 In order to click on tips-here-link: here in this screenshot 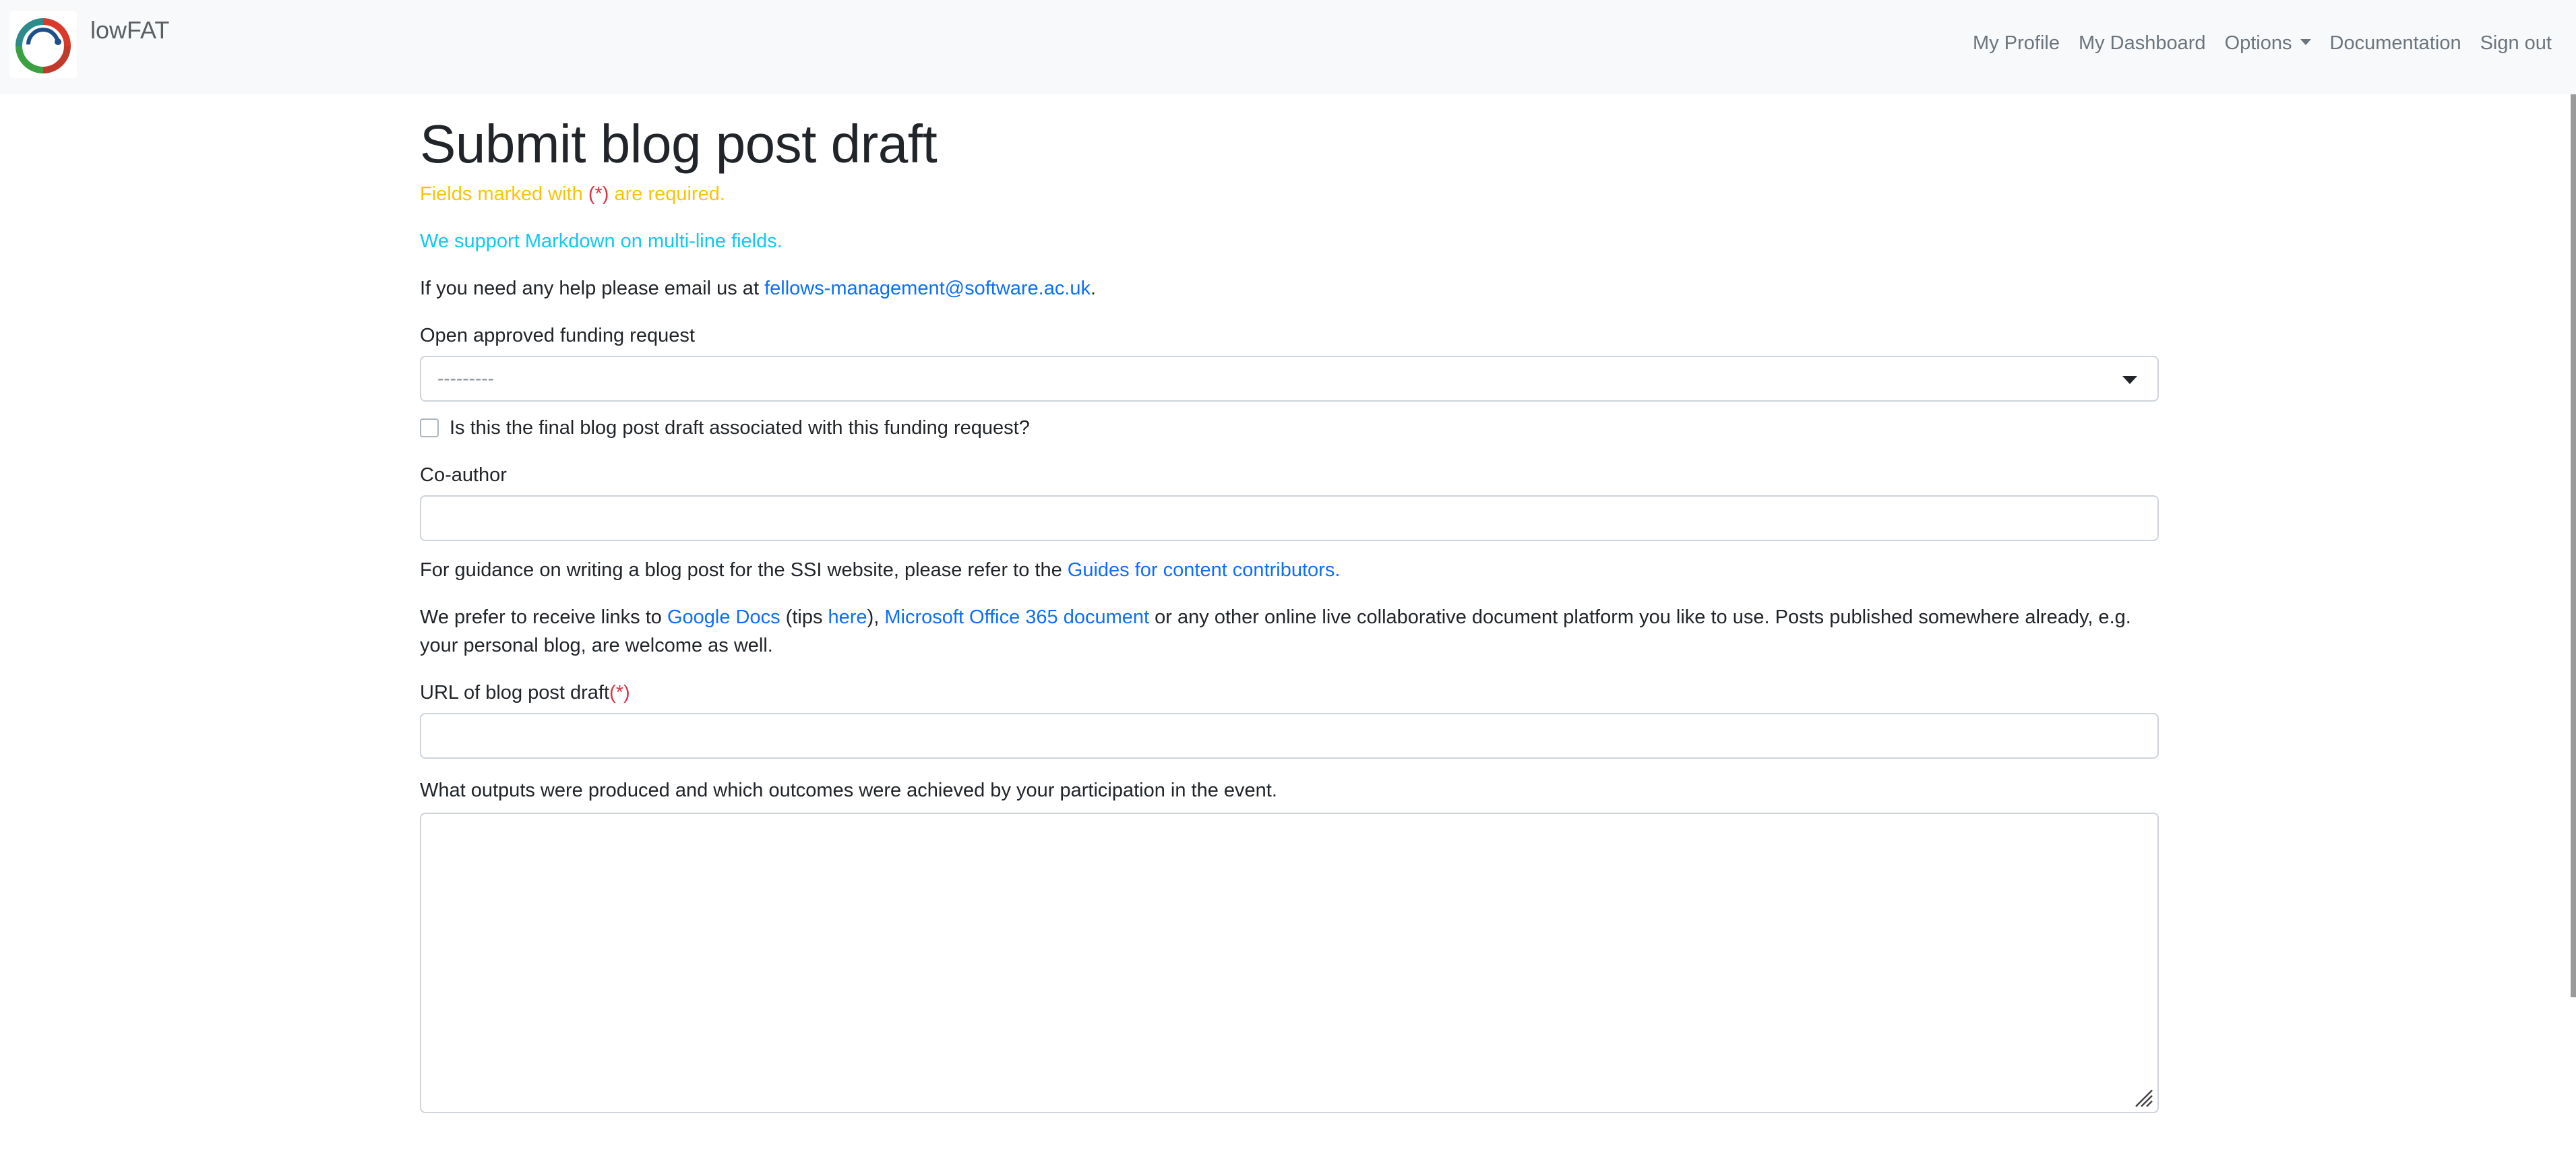, I will do `click(847, 617)`.